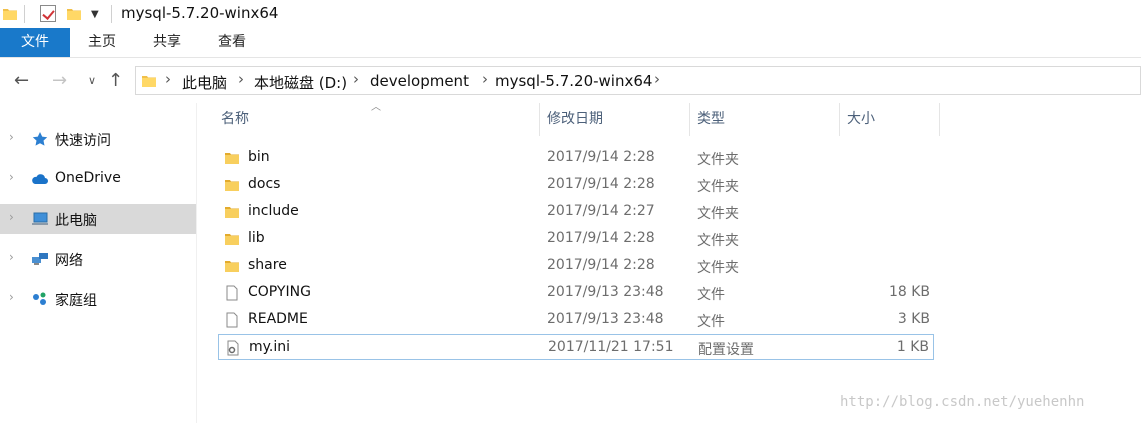 The image size is (1141, 423). Describe the element at coordinates (102, 42) in the screenshot. I see `tab-home: 主页` at that location.